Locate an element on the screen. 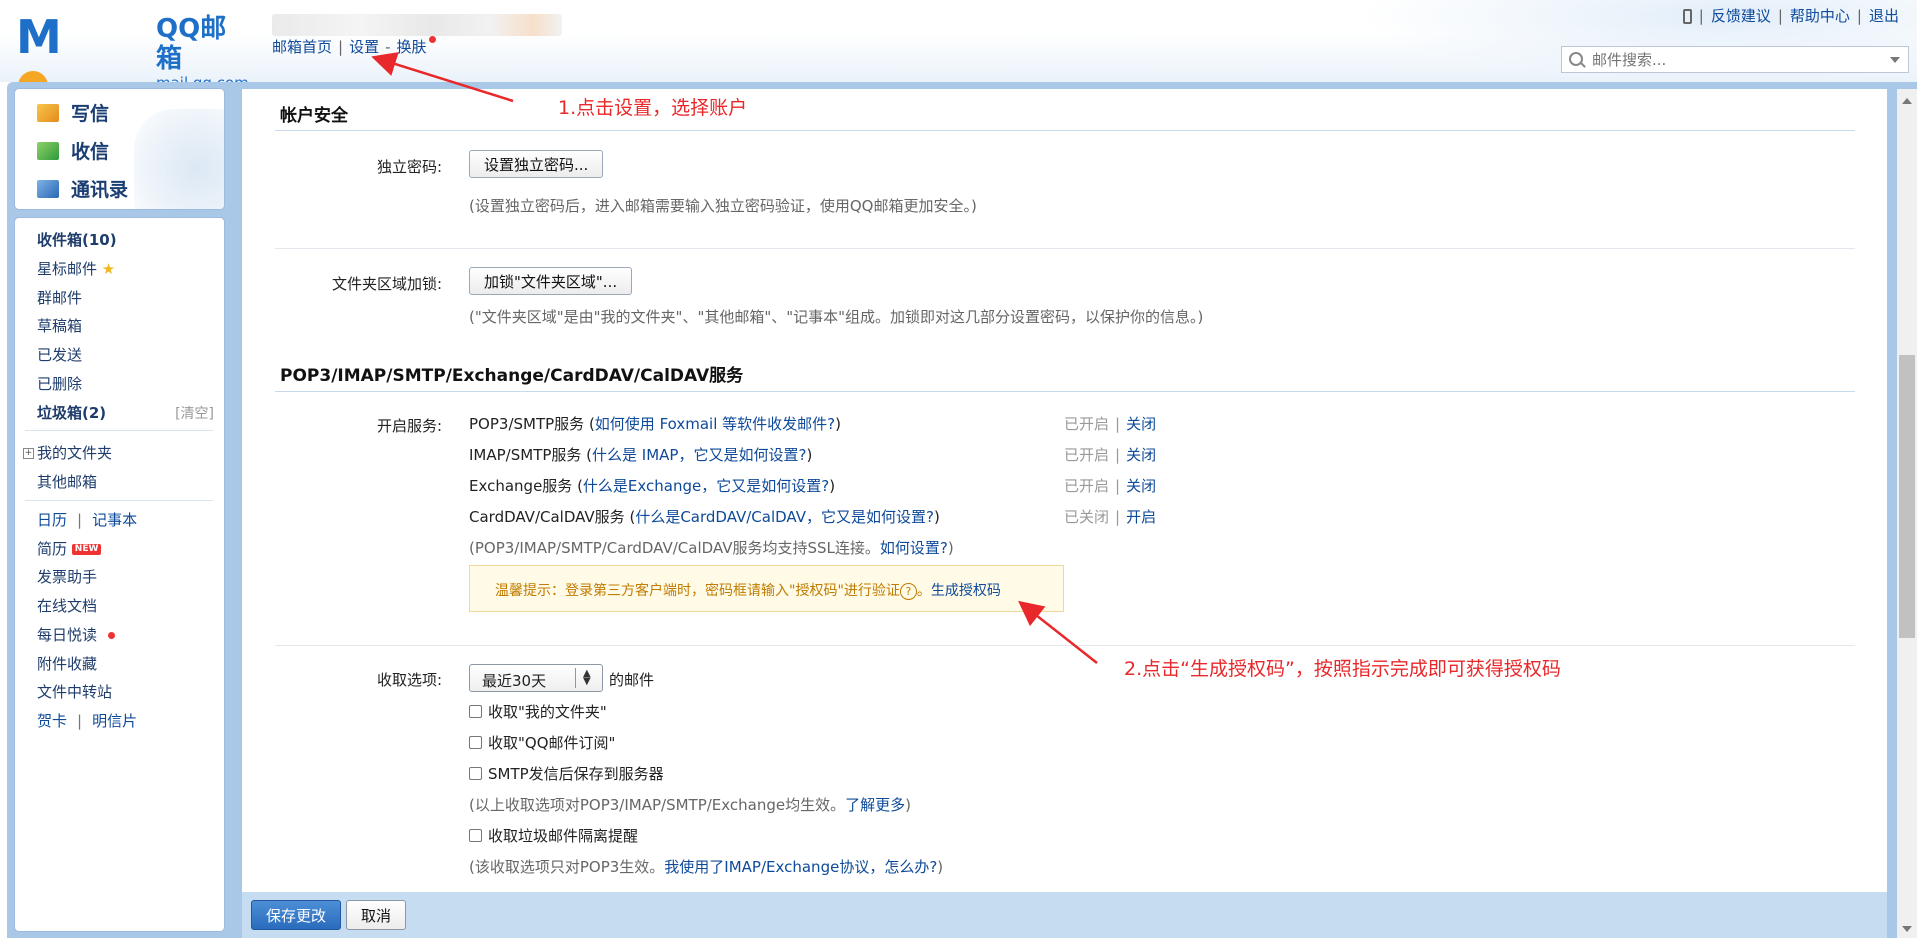  user-account-blurred is located at coordinates (417, 25).